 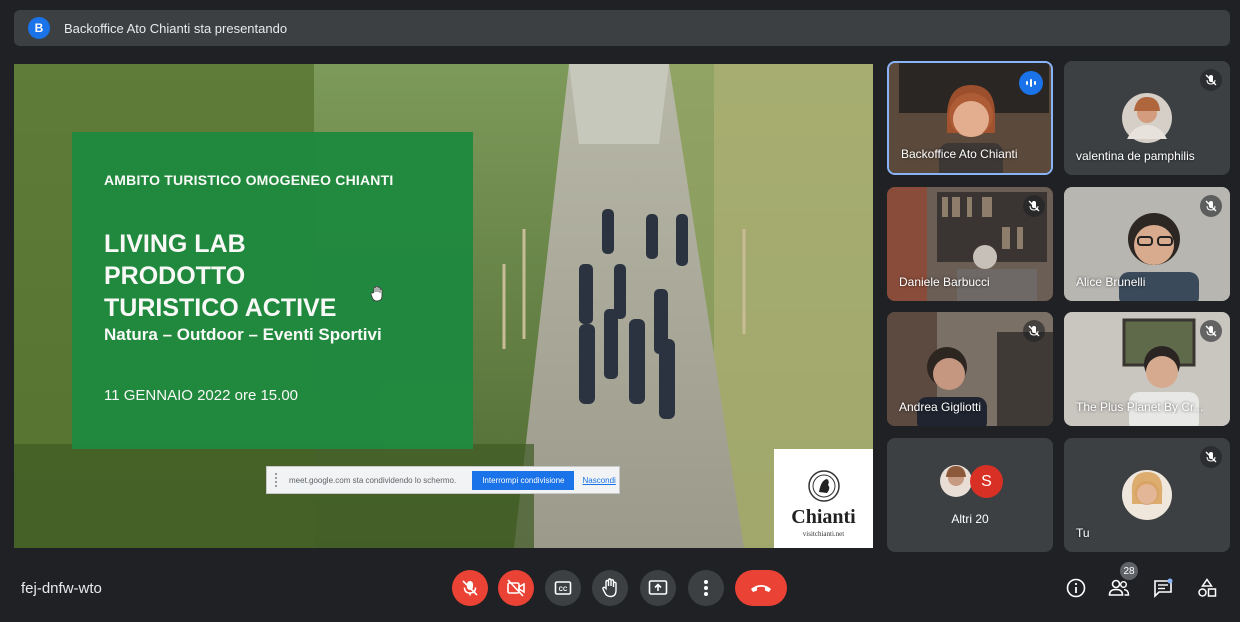 I want to click on logo-site-text: visitchianti.net, so click(x=823, y=534).